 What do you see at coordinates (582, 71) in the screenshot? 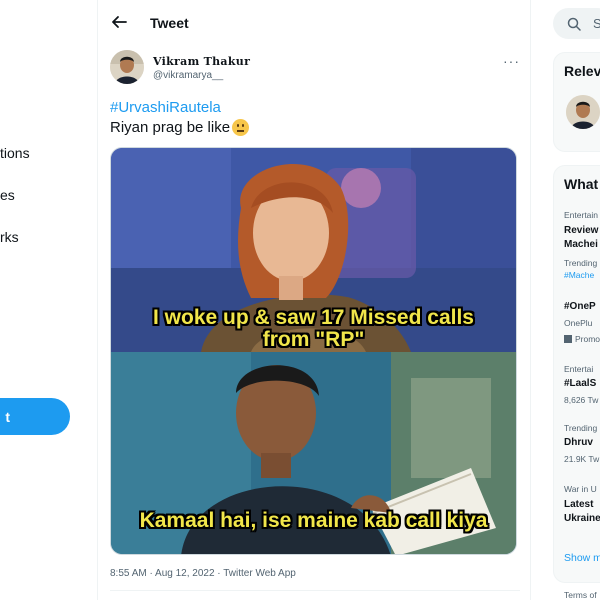
I see `relevant-people-title: Relev` at bounding box center [582, 71].